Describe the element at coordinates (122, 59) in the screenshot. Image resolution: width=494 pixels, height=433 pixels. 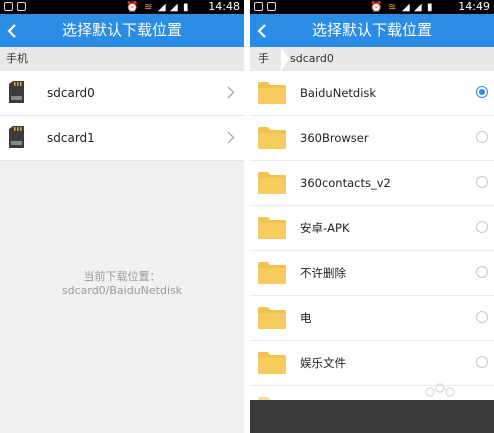
I see `section-header: 手机` at that location.